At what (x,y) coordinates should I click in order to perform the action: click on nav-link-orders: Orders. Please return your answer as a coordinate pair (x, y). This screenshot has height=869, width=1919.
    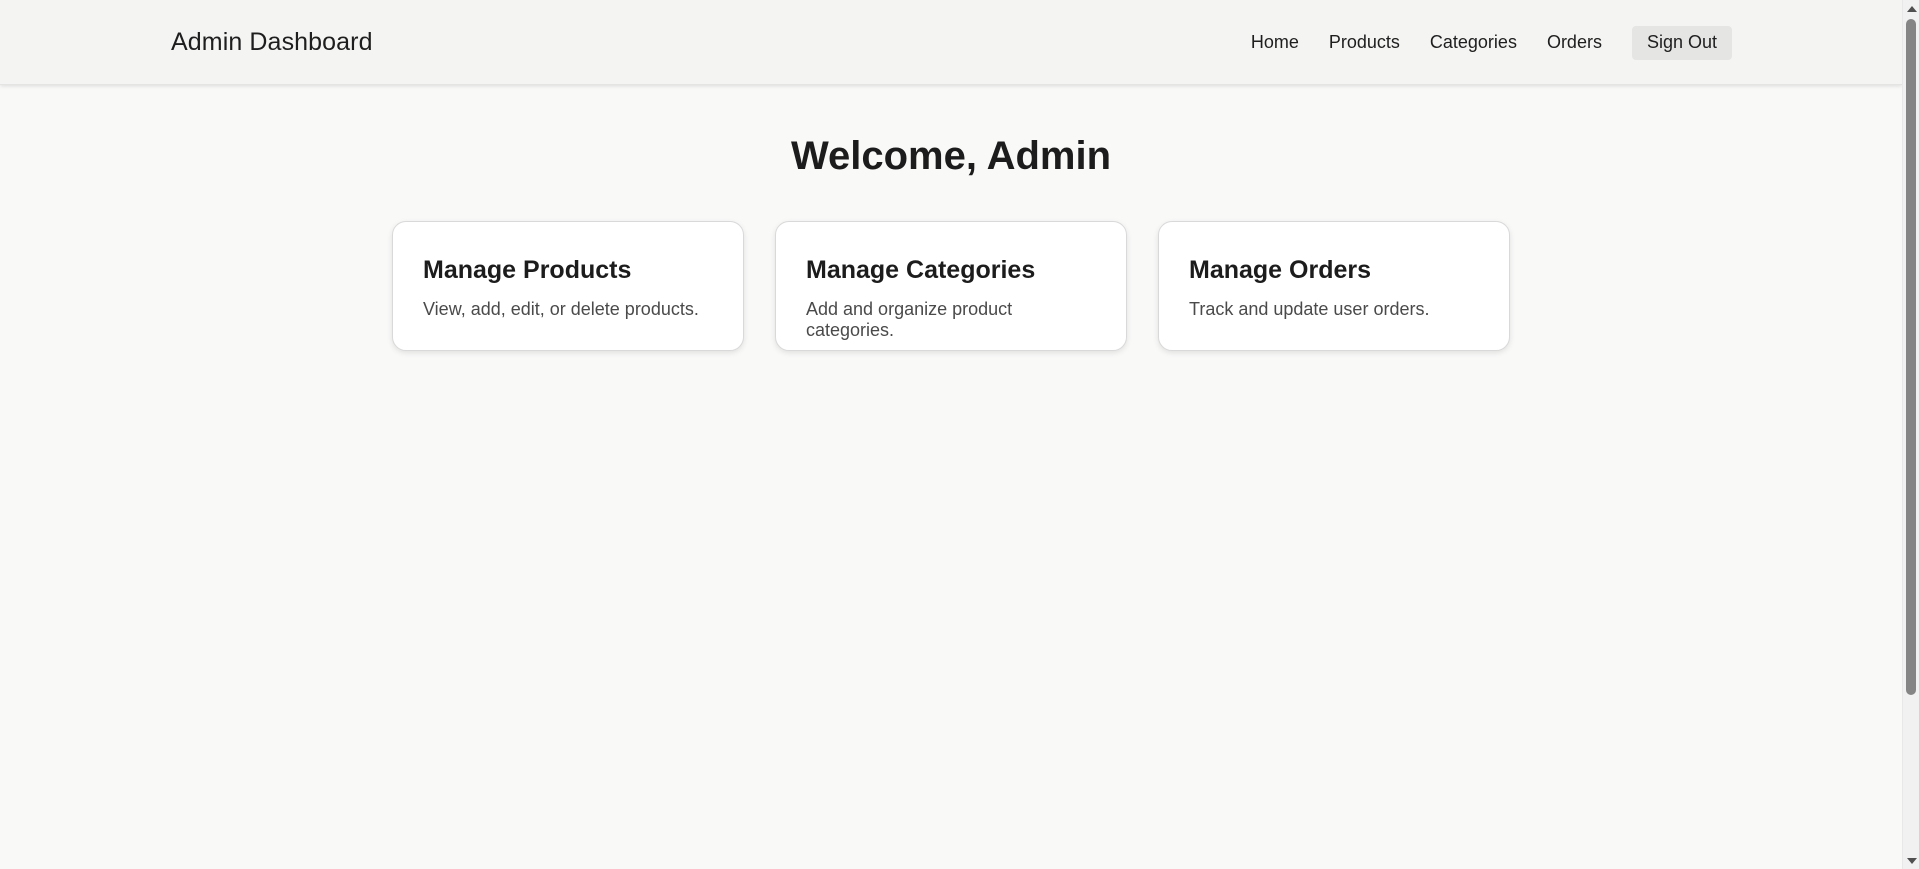
    Looking at the image, I should click on (1574, 42).